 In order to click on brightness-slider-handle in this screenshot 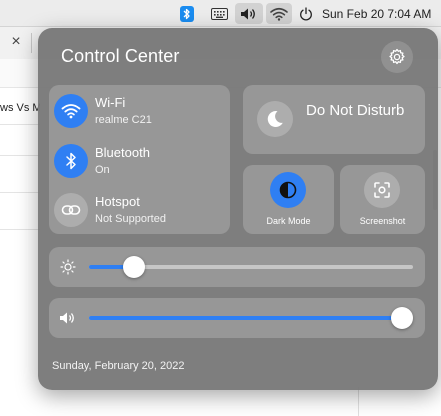, I will do `click(134, 267)`.